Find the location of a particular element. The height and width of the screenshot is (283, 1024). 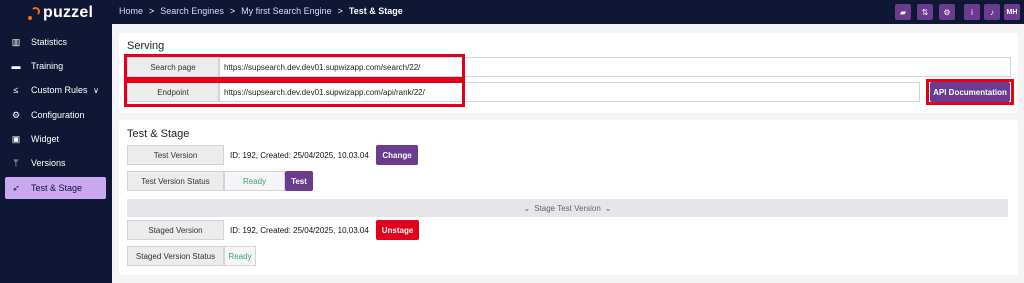

sort-button: ⇅ is located at coordinates (925, 12).